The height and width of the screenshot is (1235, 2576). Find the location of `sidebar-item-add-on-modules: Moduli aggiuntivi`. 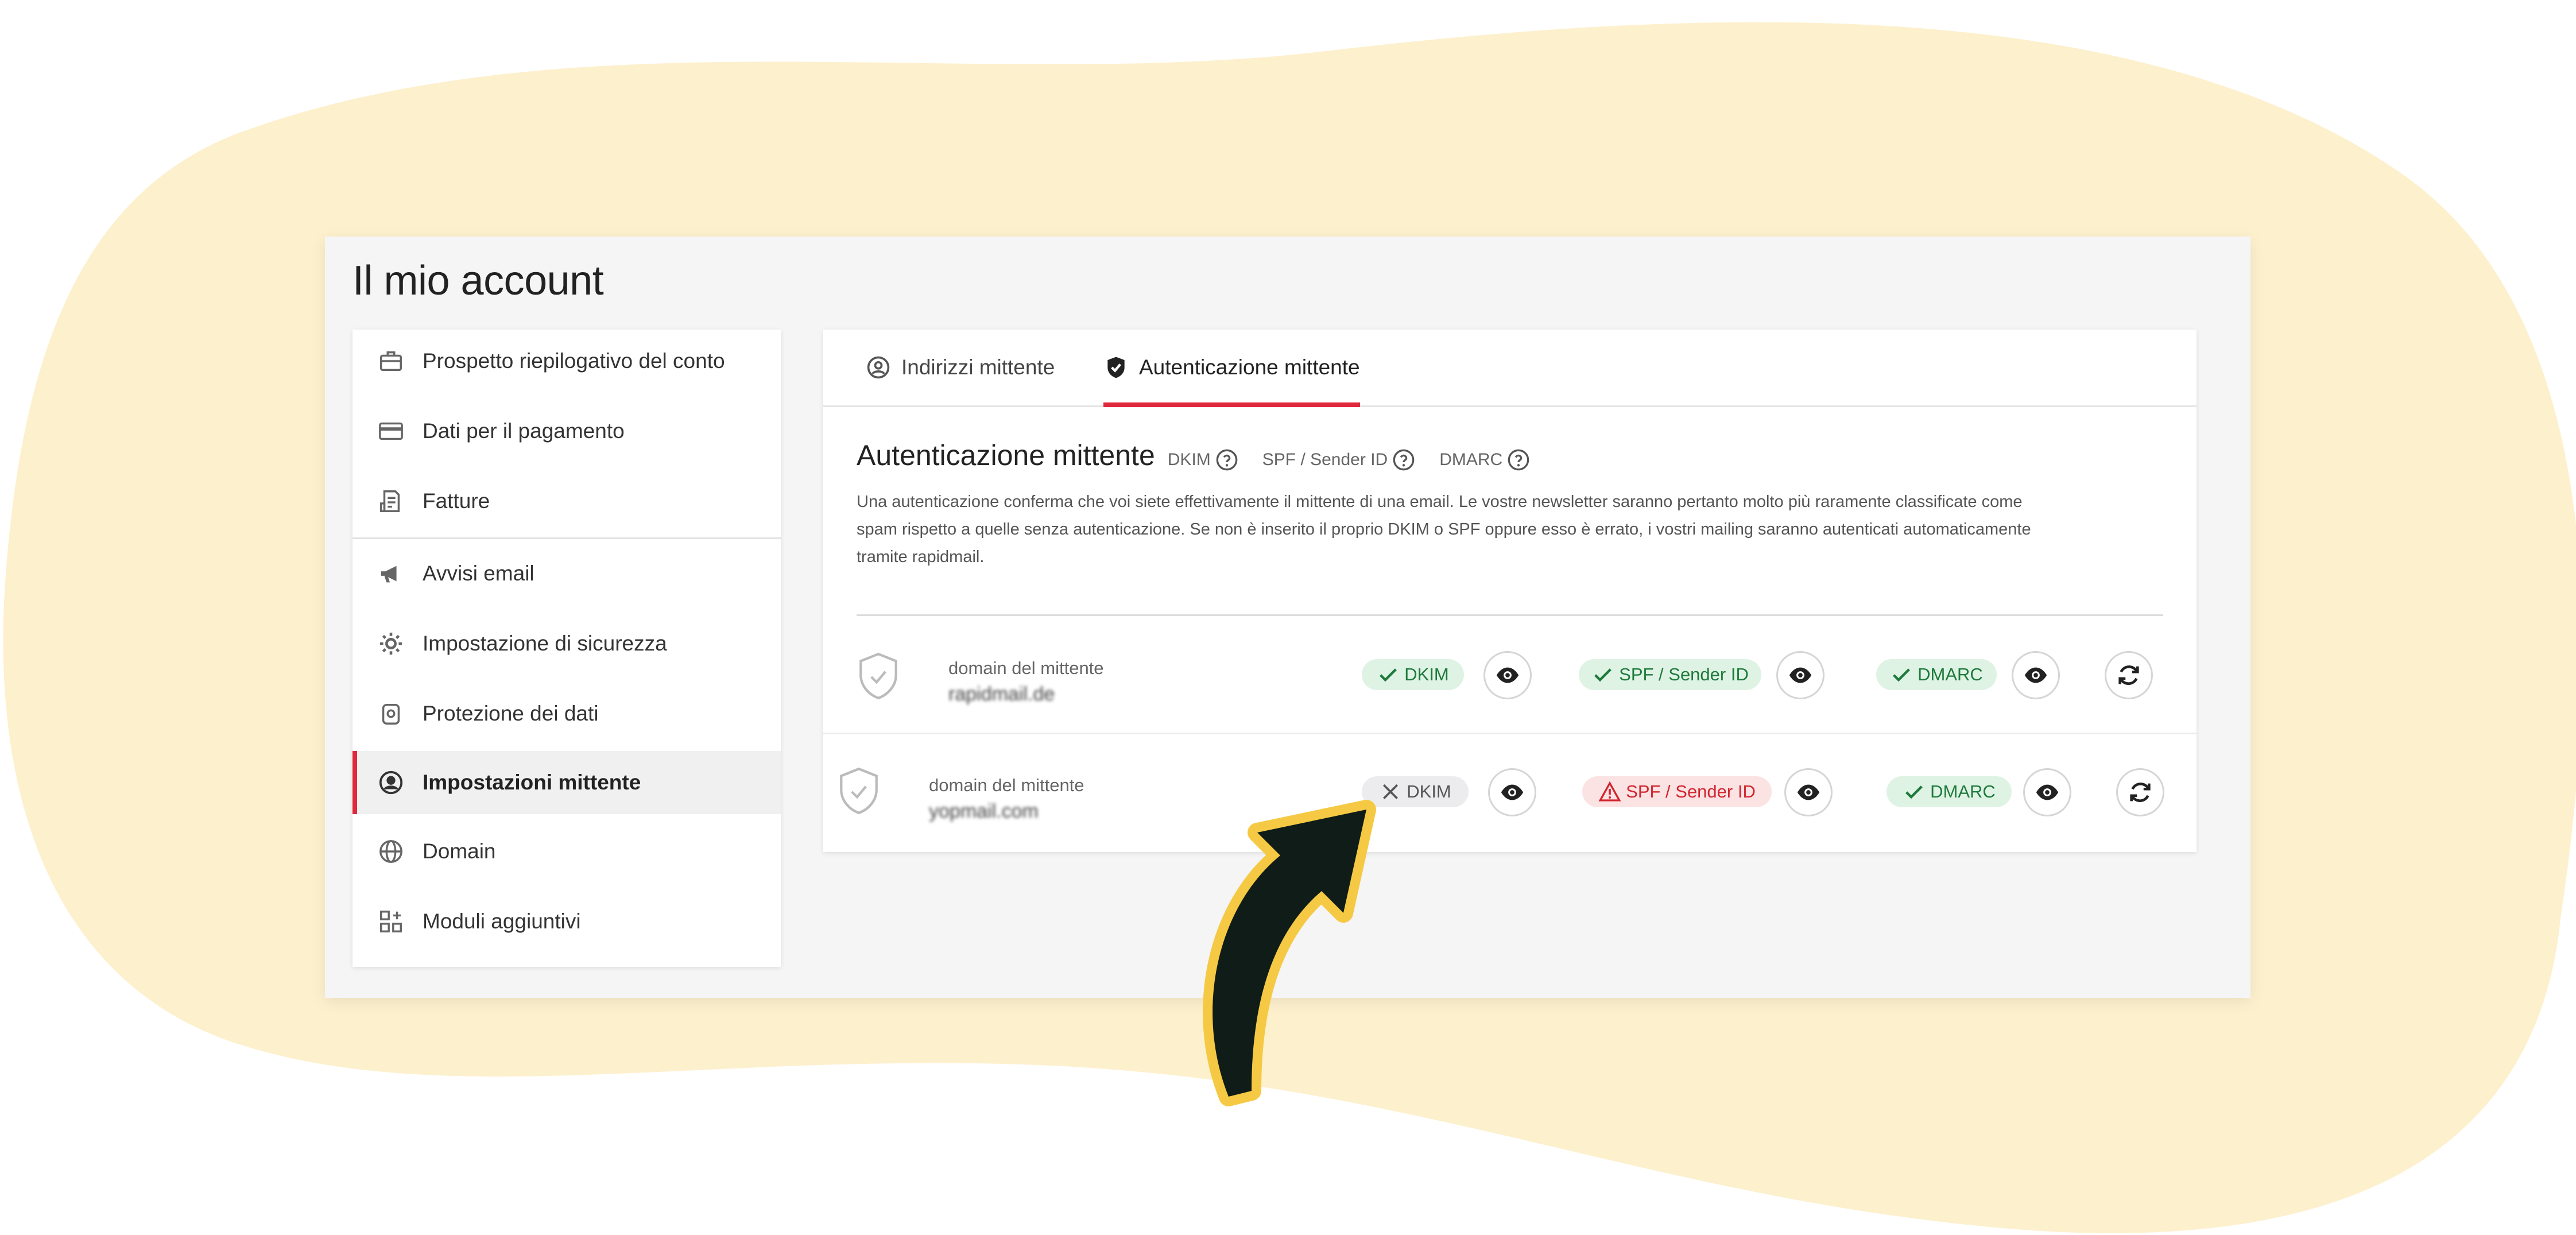

sidebar-item-add-on-modules: Moduli aggiuntivi is located at coordinates (566, 921).